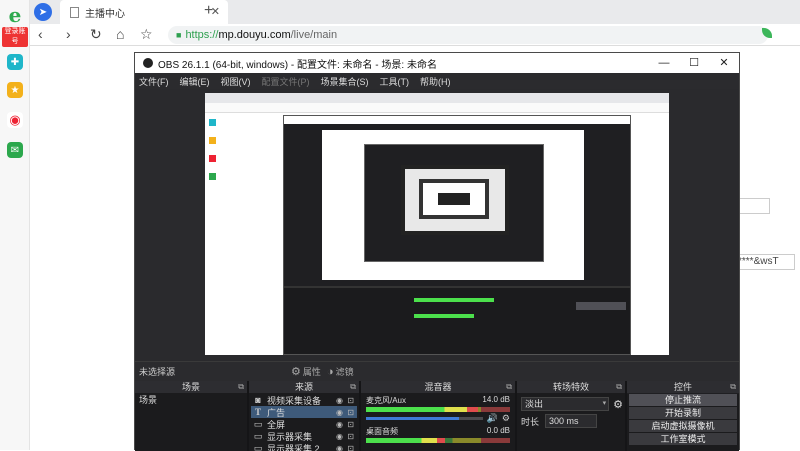  Describe the element at coordinates (530, 421) in the screenshot. I see `duration-label: 时长` at that location.